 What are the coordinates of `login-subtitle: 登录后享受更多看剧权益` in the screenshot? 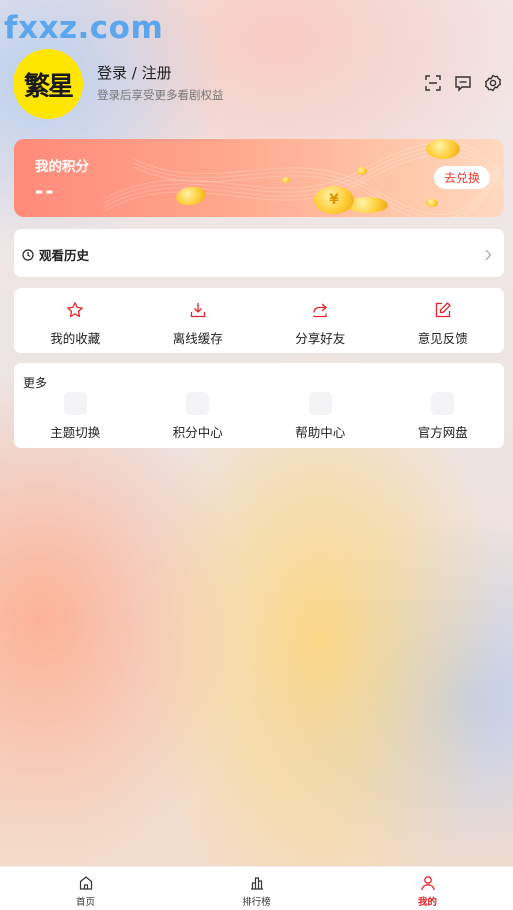 It's located at (160, 95).